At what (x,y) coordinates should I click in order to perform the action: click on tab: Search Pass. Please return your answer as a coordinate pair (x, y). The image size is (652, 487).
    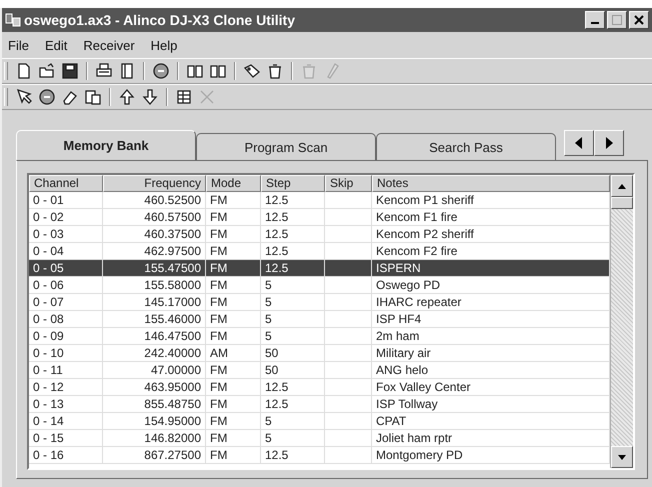
    Looking at the image, I should click on (466, 146).